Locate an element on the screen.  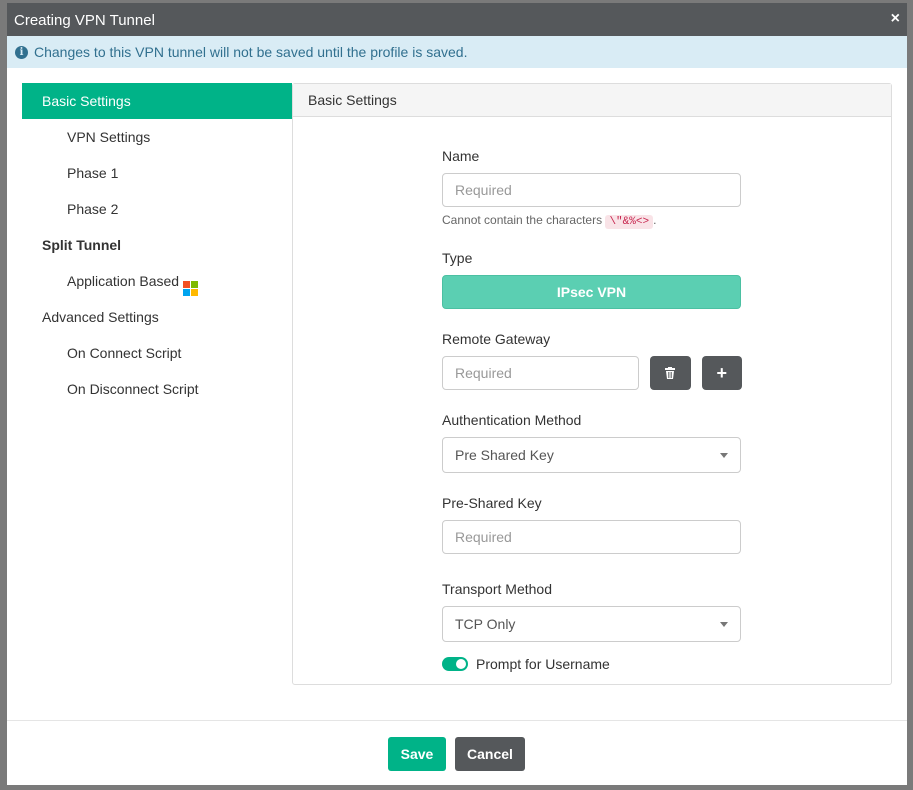
auth-method-label: Authentication Method is located at coordinates (512, 420).